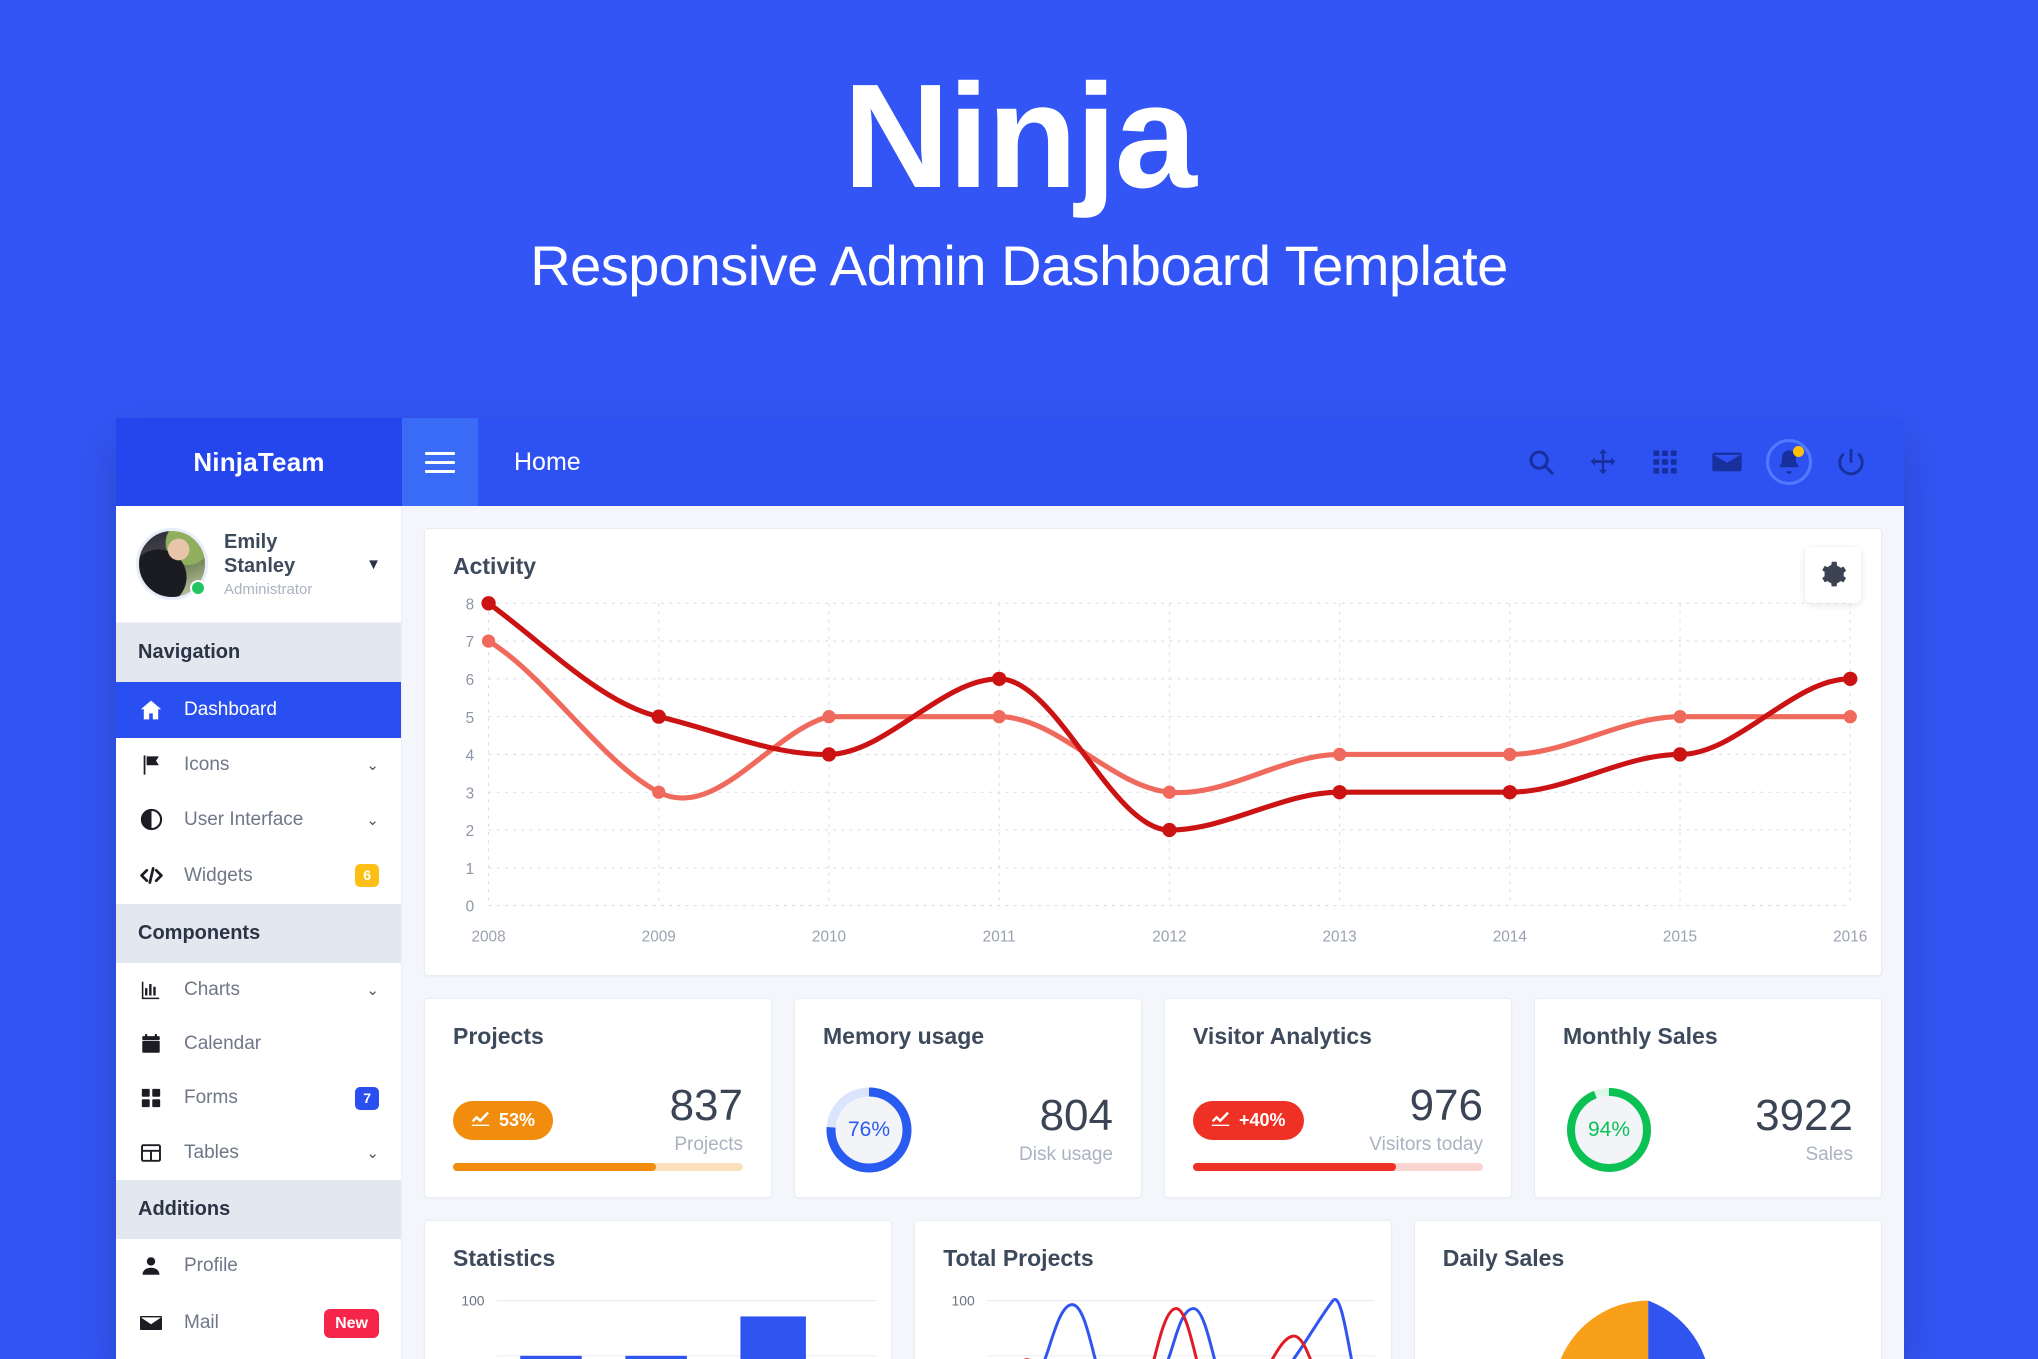 The height and width of the screenshot is (1359, 2038). Describe the element at coordinates (373, 564) in the screenshot. I see `chevron-down-icon: ▼` at that location.